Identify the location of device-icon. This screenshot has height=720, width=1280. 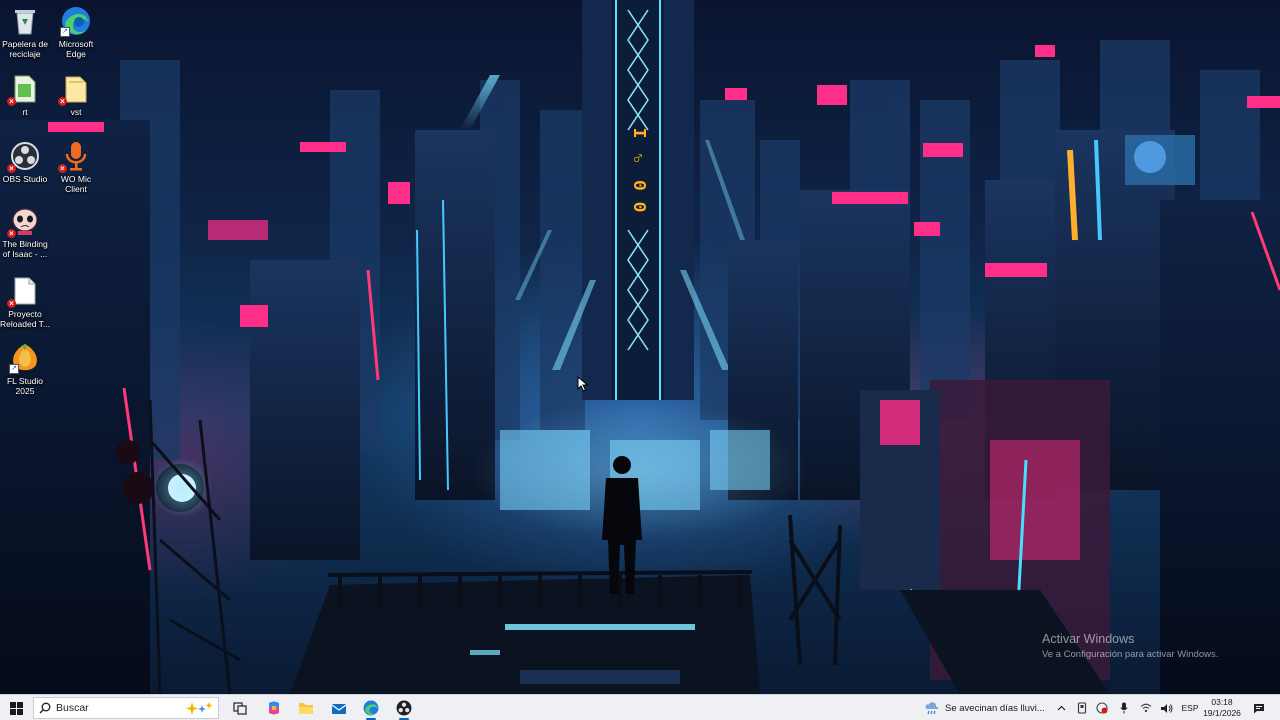
(1082, 708).